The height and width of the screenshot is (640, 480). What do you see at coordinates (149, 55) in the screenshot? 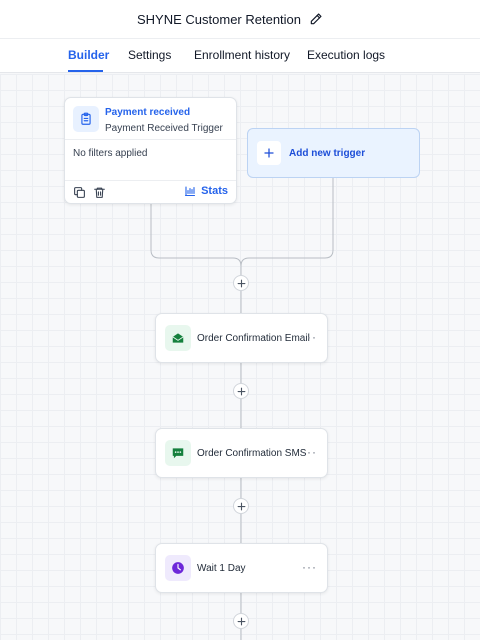
I see `tab-settings: Settings` at bounding box center [149, 55].